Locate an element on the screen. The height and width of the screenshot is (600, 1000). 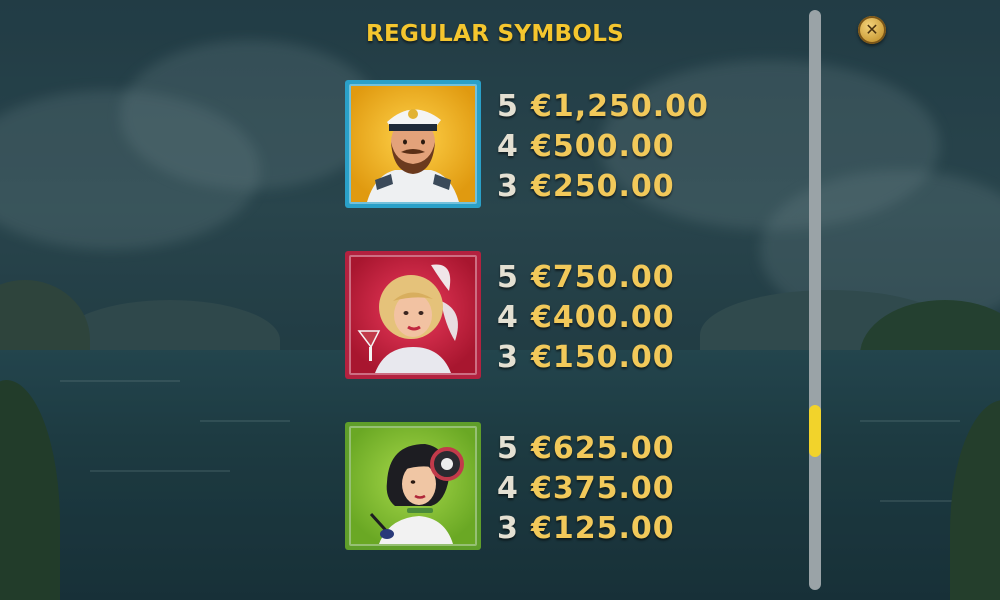
pay-line: 5 €1,250.00 is located at coordinates (603, 106).